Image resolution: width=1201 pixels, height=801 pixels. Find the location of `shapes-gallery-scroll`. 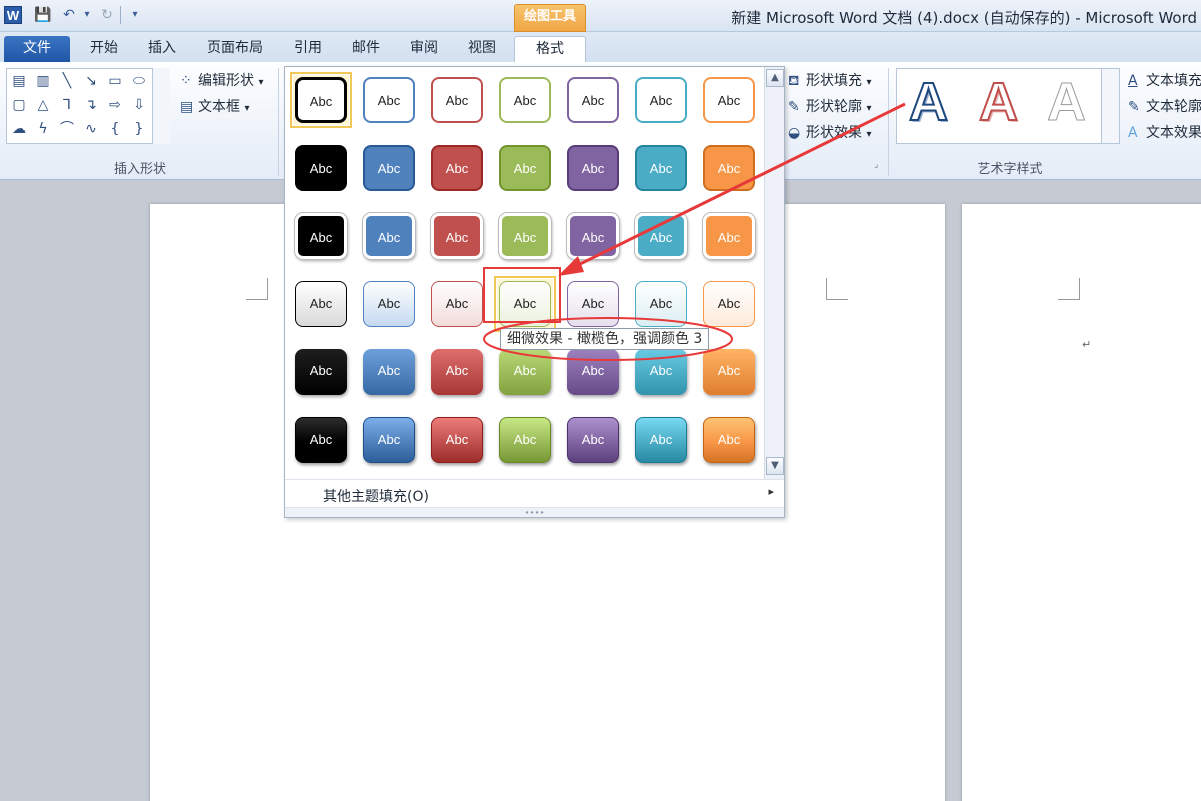

shapes-gallery-scroll is located at coordinates (161, 106).